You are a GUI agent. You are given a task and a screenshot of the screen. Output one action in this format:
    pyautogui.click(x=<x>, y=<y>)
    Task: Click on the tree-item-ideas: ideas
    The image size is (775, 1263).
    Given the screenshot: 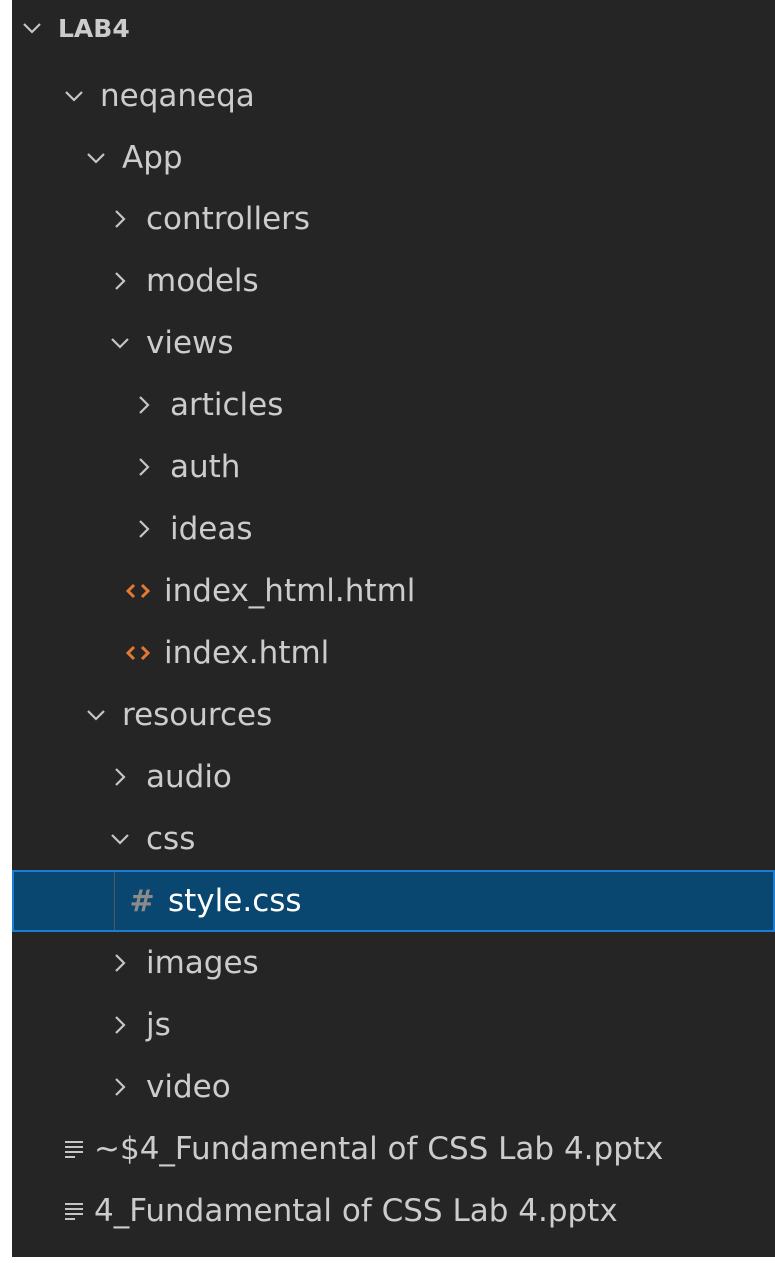 What is the action you would take?
    pyautogui.click(x=393, y=529)
    